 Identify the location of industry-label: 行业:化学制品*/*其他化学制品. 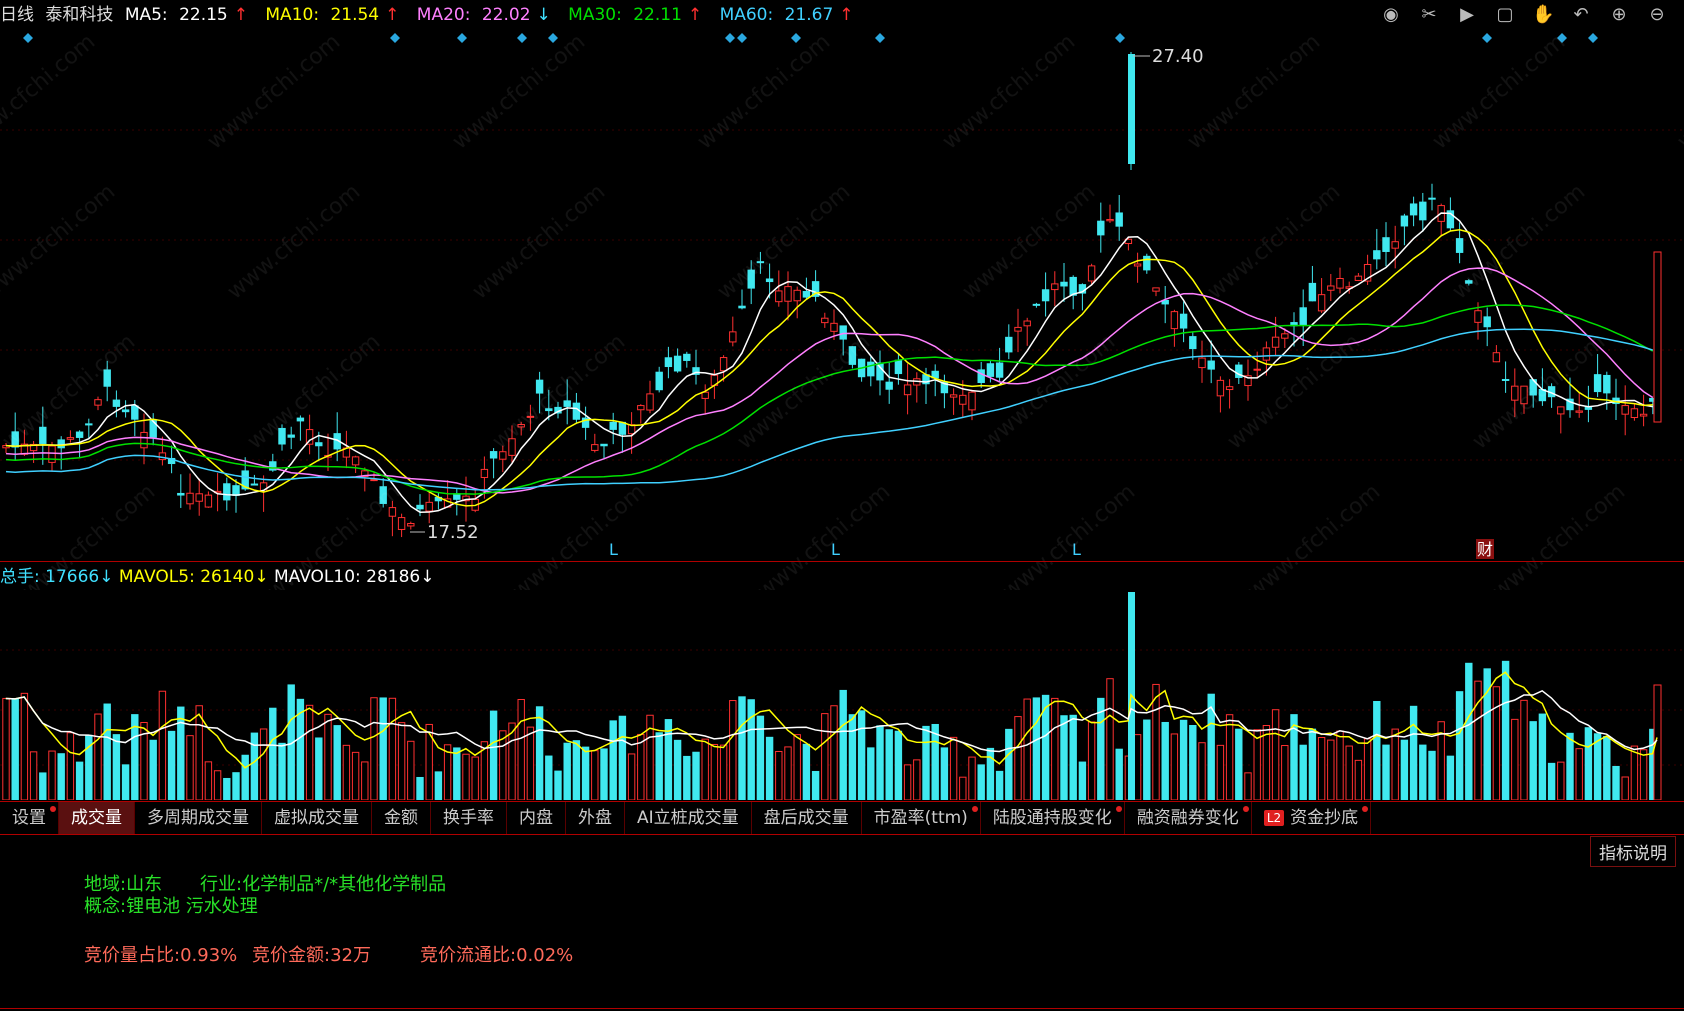
(323, 884).